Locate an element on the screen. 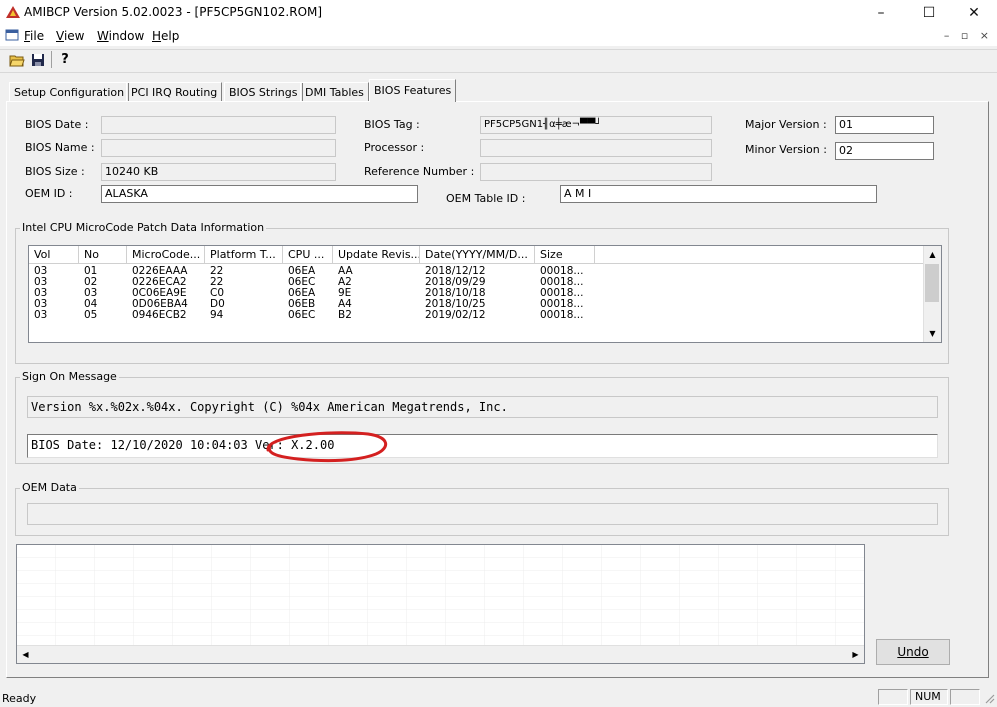 The width and height of the screenshot is (997, 707). menu-view-label: iew is located at coordinates (74, 36).